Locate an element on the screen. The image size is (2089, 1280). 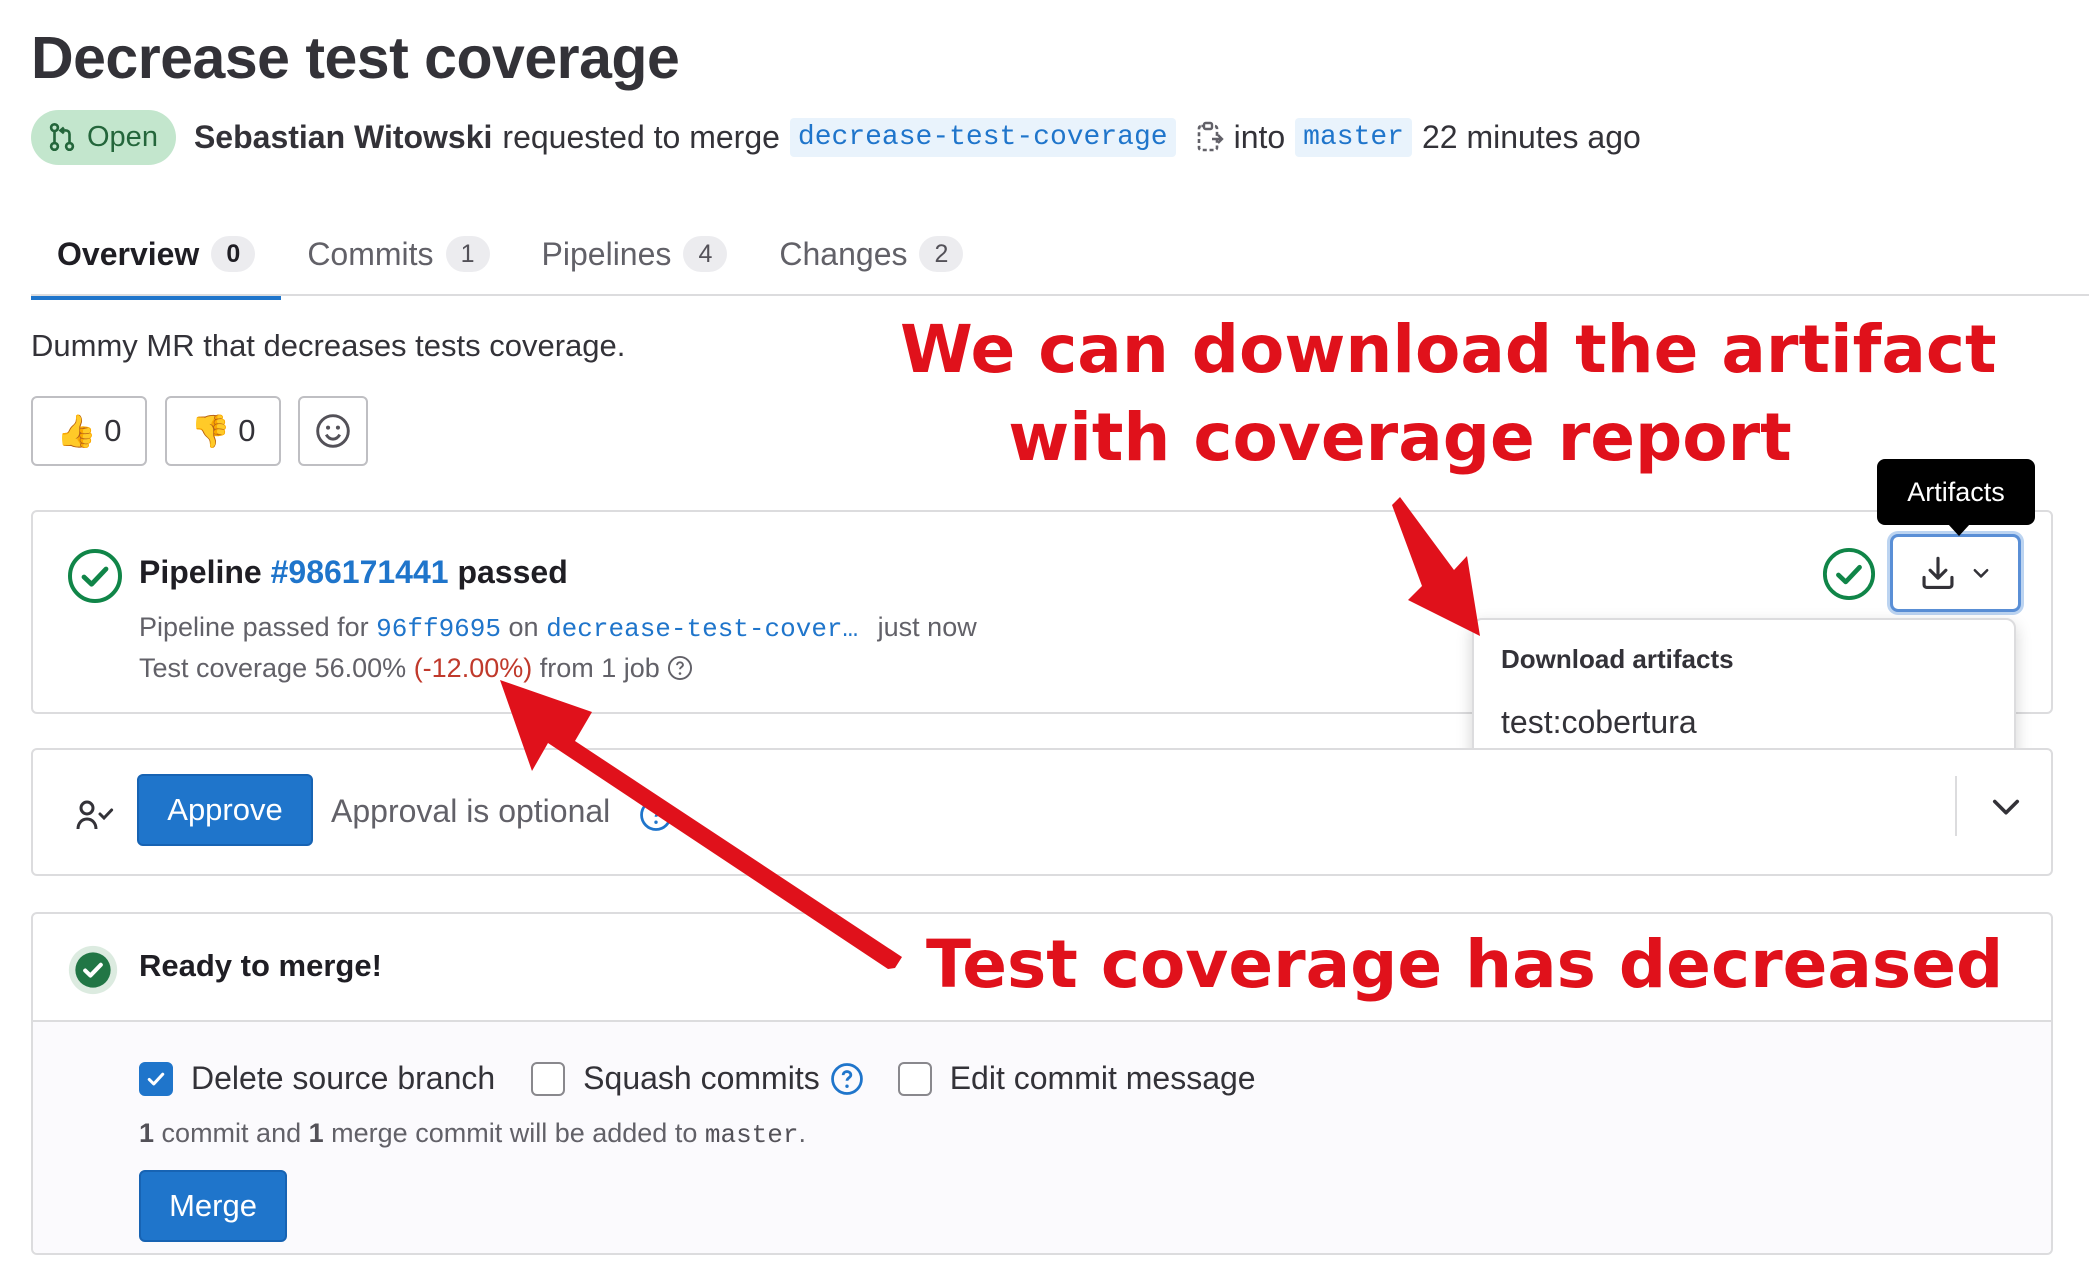
edit-commit-message-label: Edit commit message is located at coordinates (1103, 1078).